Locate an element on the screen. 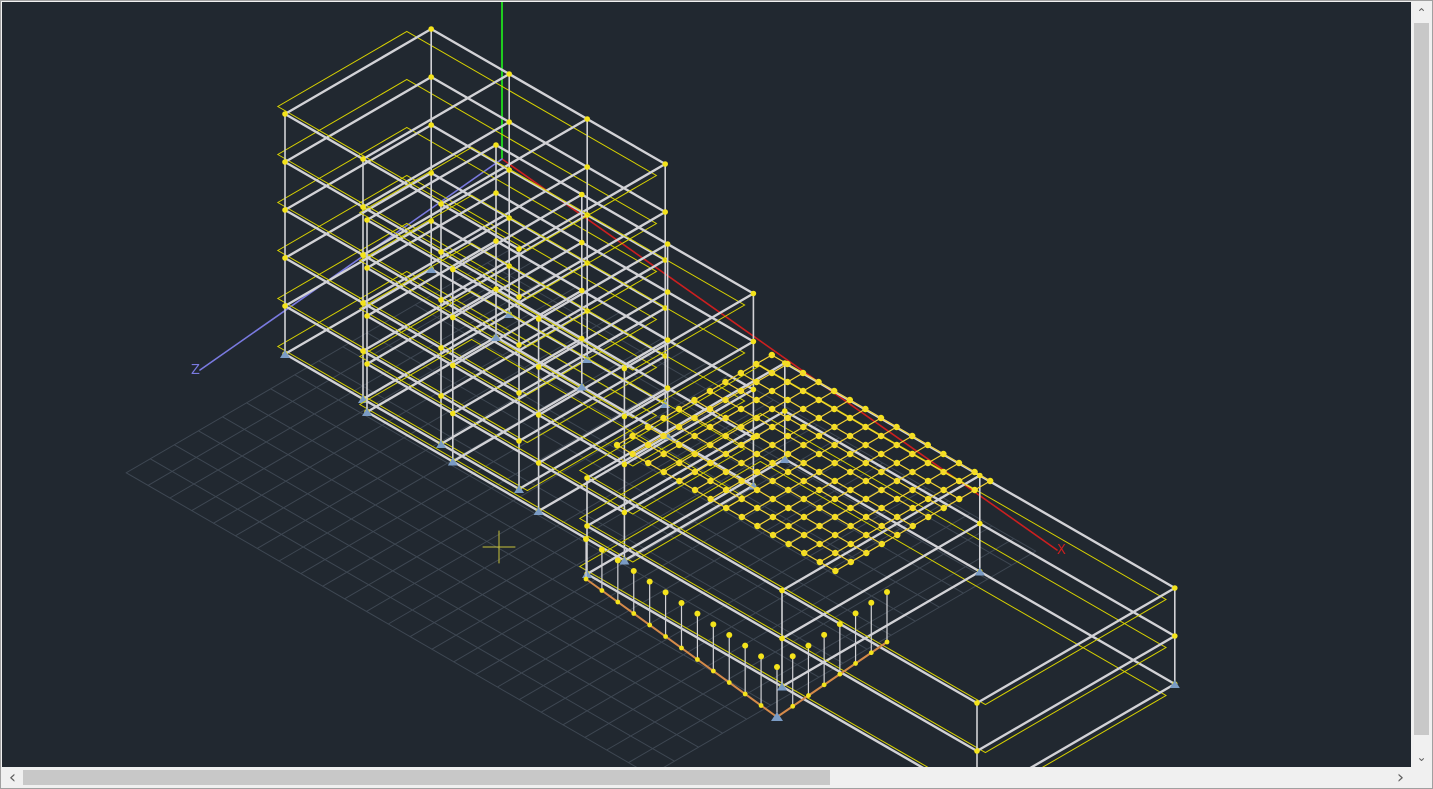  horizontal-scrollbar: ‹ › is located at coordinates (706, 777).